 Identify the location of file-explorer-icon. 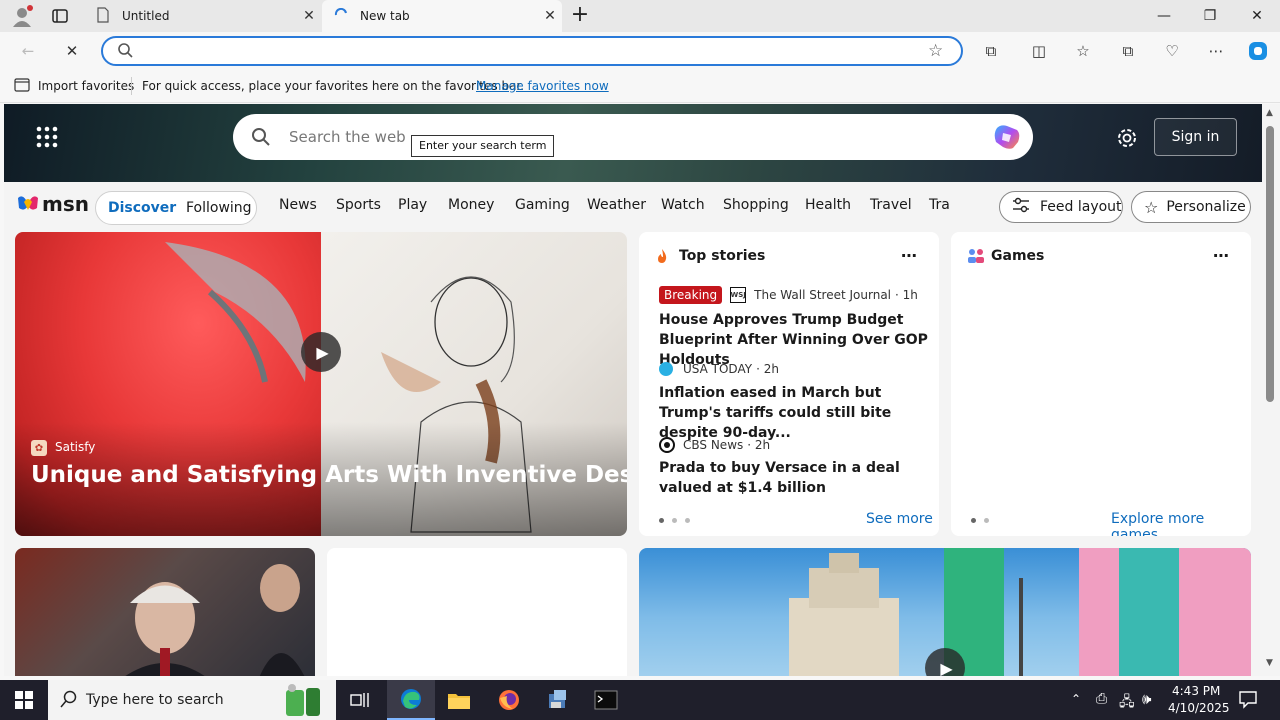
(459, 700).